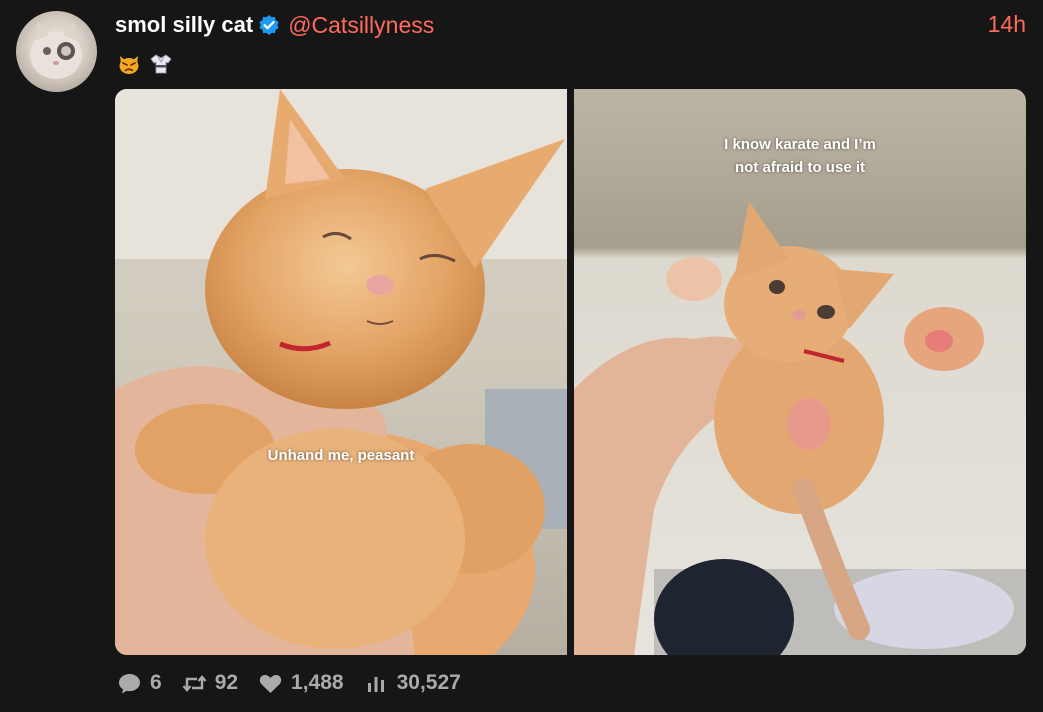 The height and width of the screenshot is (712, 1043). What do you see at coordinates (270, 683) in the screenshot?
I see `heart-icon` at bounding box center [270, 683].